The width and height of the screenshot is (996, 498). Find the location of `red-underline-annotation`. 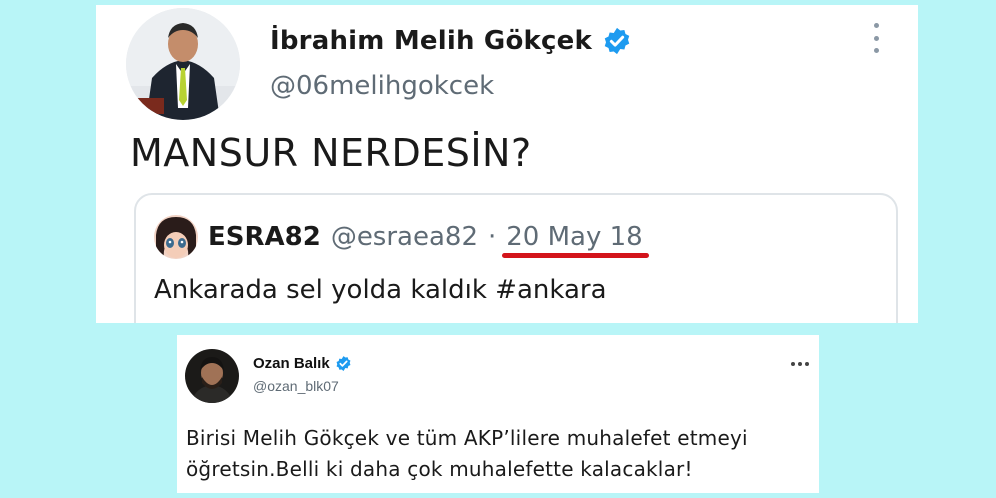

red-underline-annotation is located at coordinates (575, 255).